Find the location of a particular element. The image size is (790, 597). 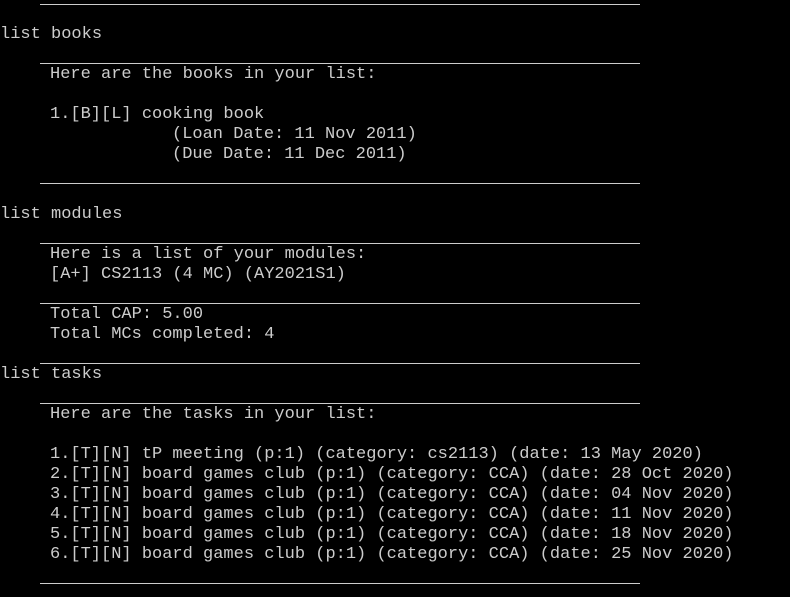

command-list-modules: list modules is located at coordinates (61, 214).